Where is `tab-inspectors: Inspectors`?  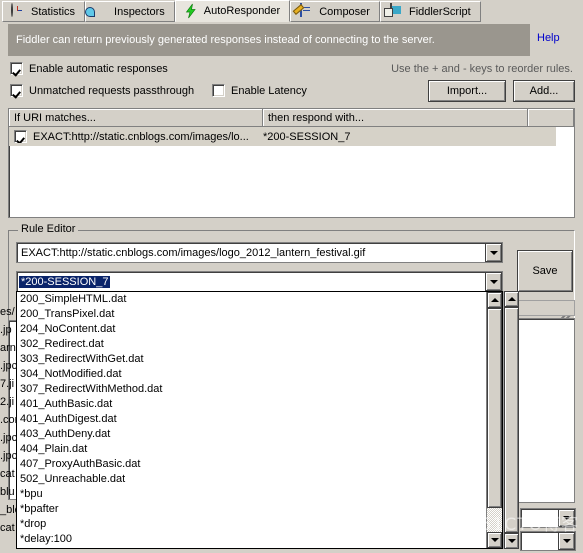 tab-inspectors: Inspectors is located at coordinates (130, 11).